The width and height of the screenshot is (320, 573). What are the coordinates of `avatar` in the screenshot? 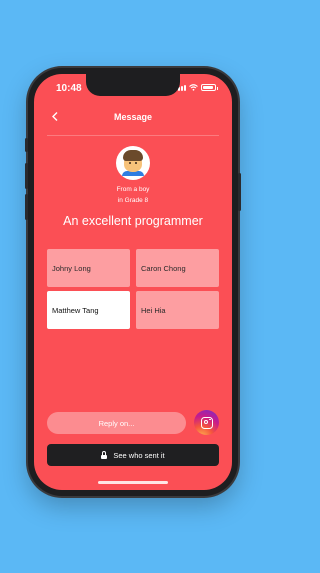 It's located at (133, 163).